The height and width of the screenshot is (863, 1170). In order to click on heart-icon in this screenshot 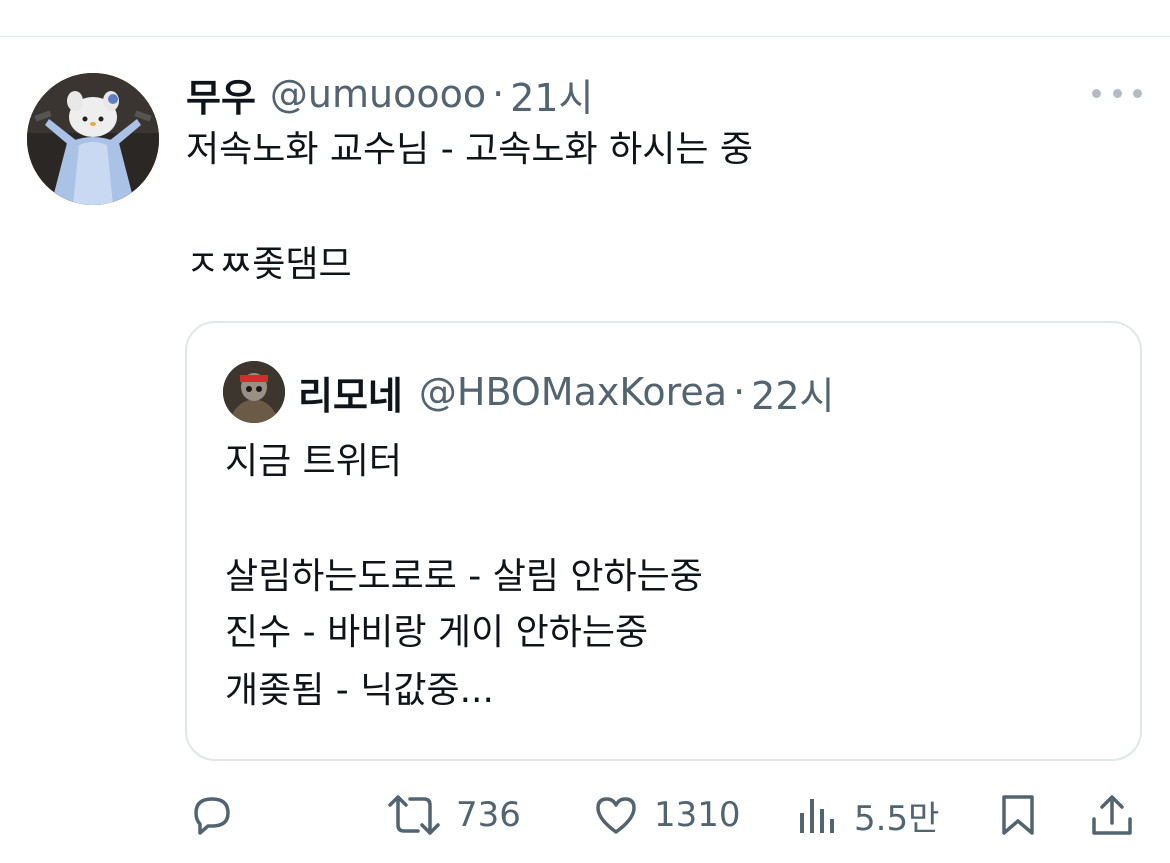, I will do `click(616, 815)`.